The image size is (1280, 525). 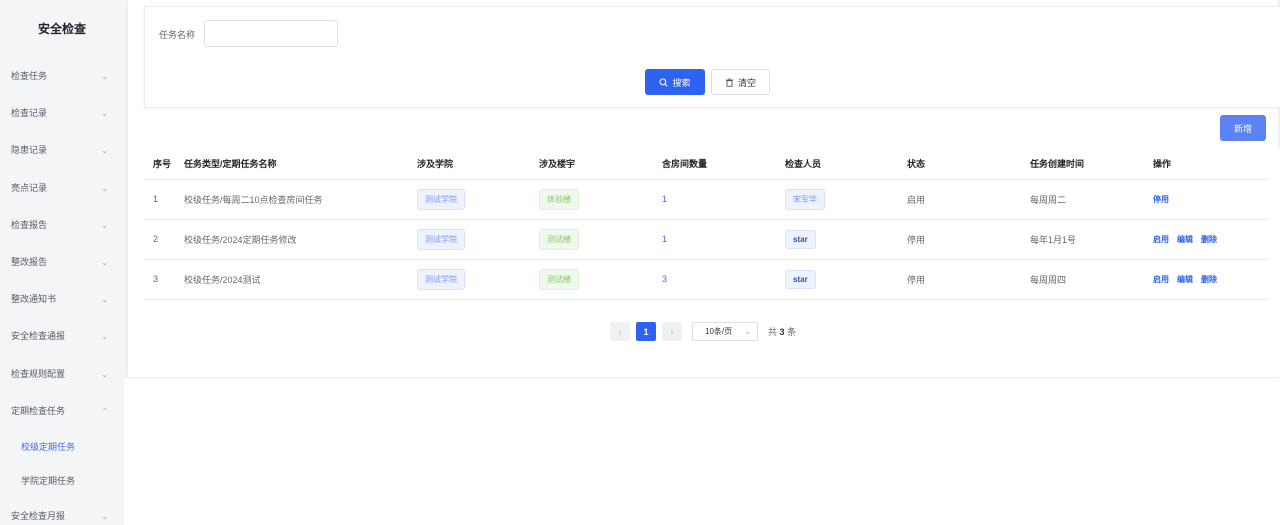 I want to click on sidebar-item-rule-config: 检查规则配置 ⌄, so click(x=62, y=374).